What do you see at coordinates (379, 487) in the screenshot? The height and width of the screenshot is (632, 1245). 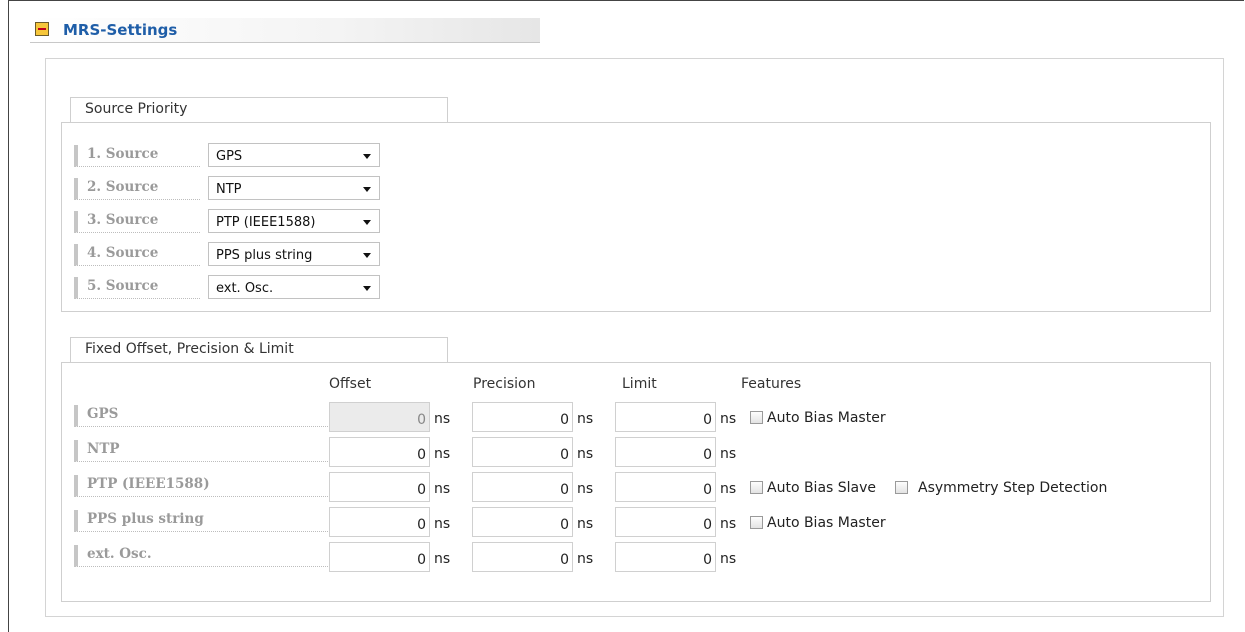 I see `ptp-offset-input: 0` at bounding box center [379, 487].